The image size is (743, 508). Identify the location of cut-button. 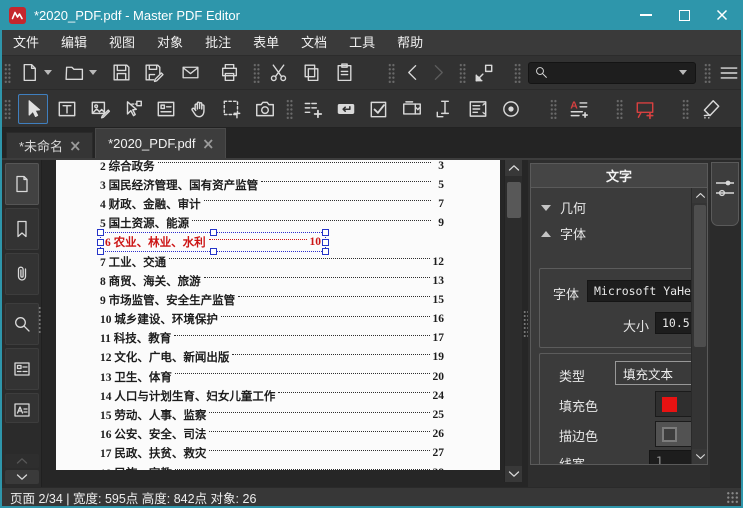
(278, 72).